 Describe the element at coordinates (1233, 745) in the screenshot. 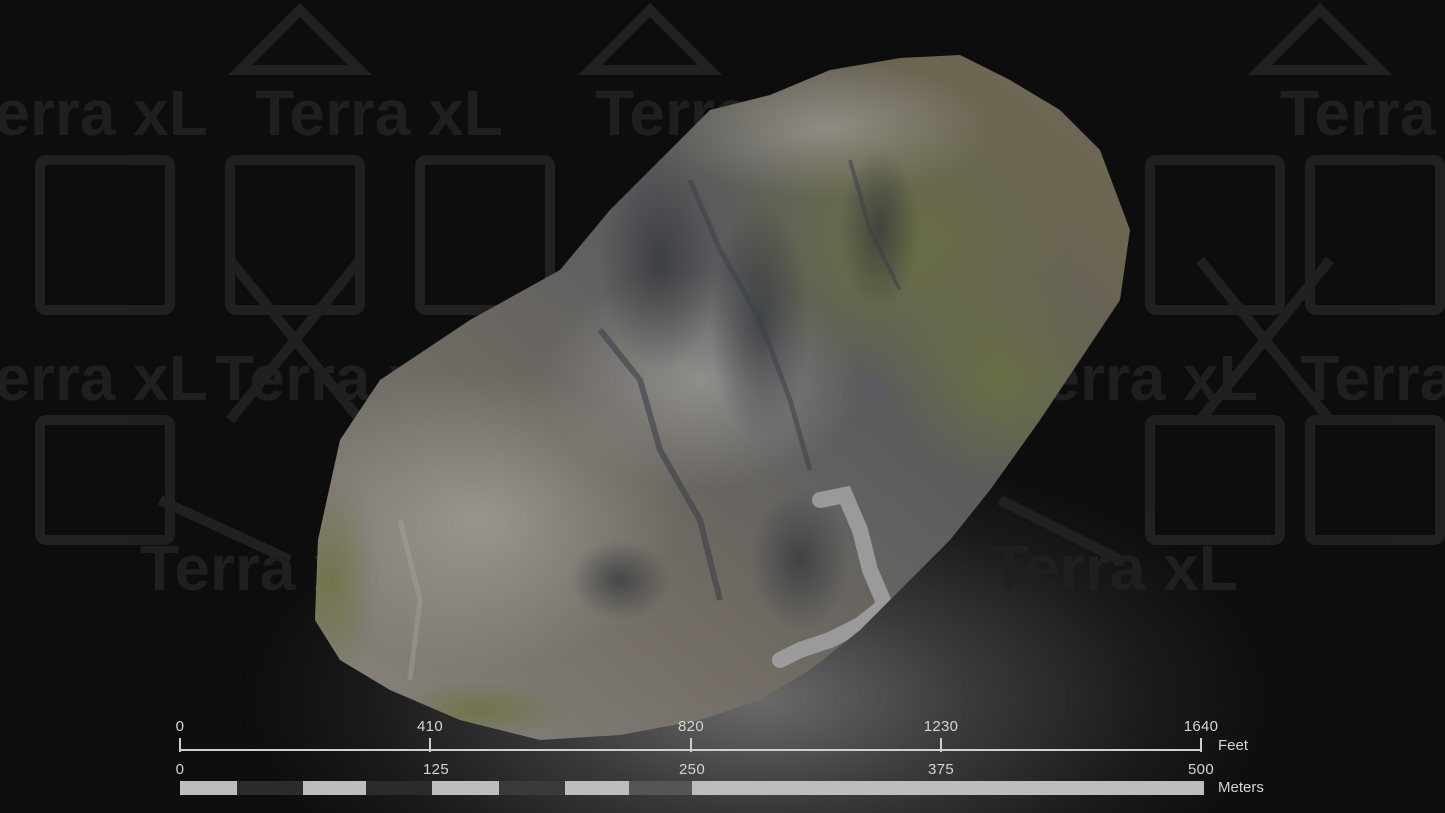

I see `feet-unit-label: Feet` at that location.